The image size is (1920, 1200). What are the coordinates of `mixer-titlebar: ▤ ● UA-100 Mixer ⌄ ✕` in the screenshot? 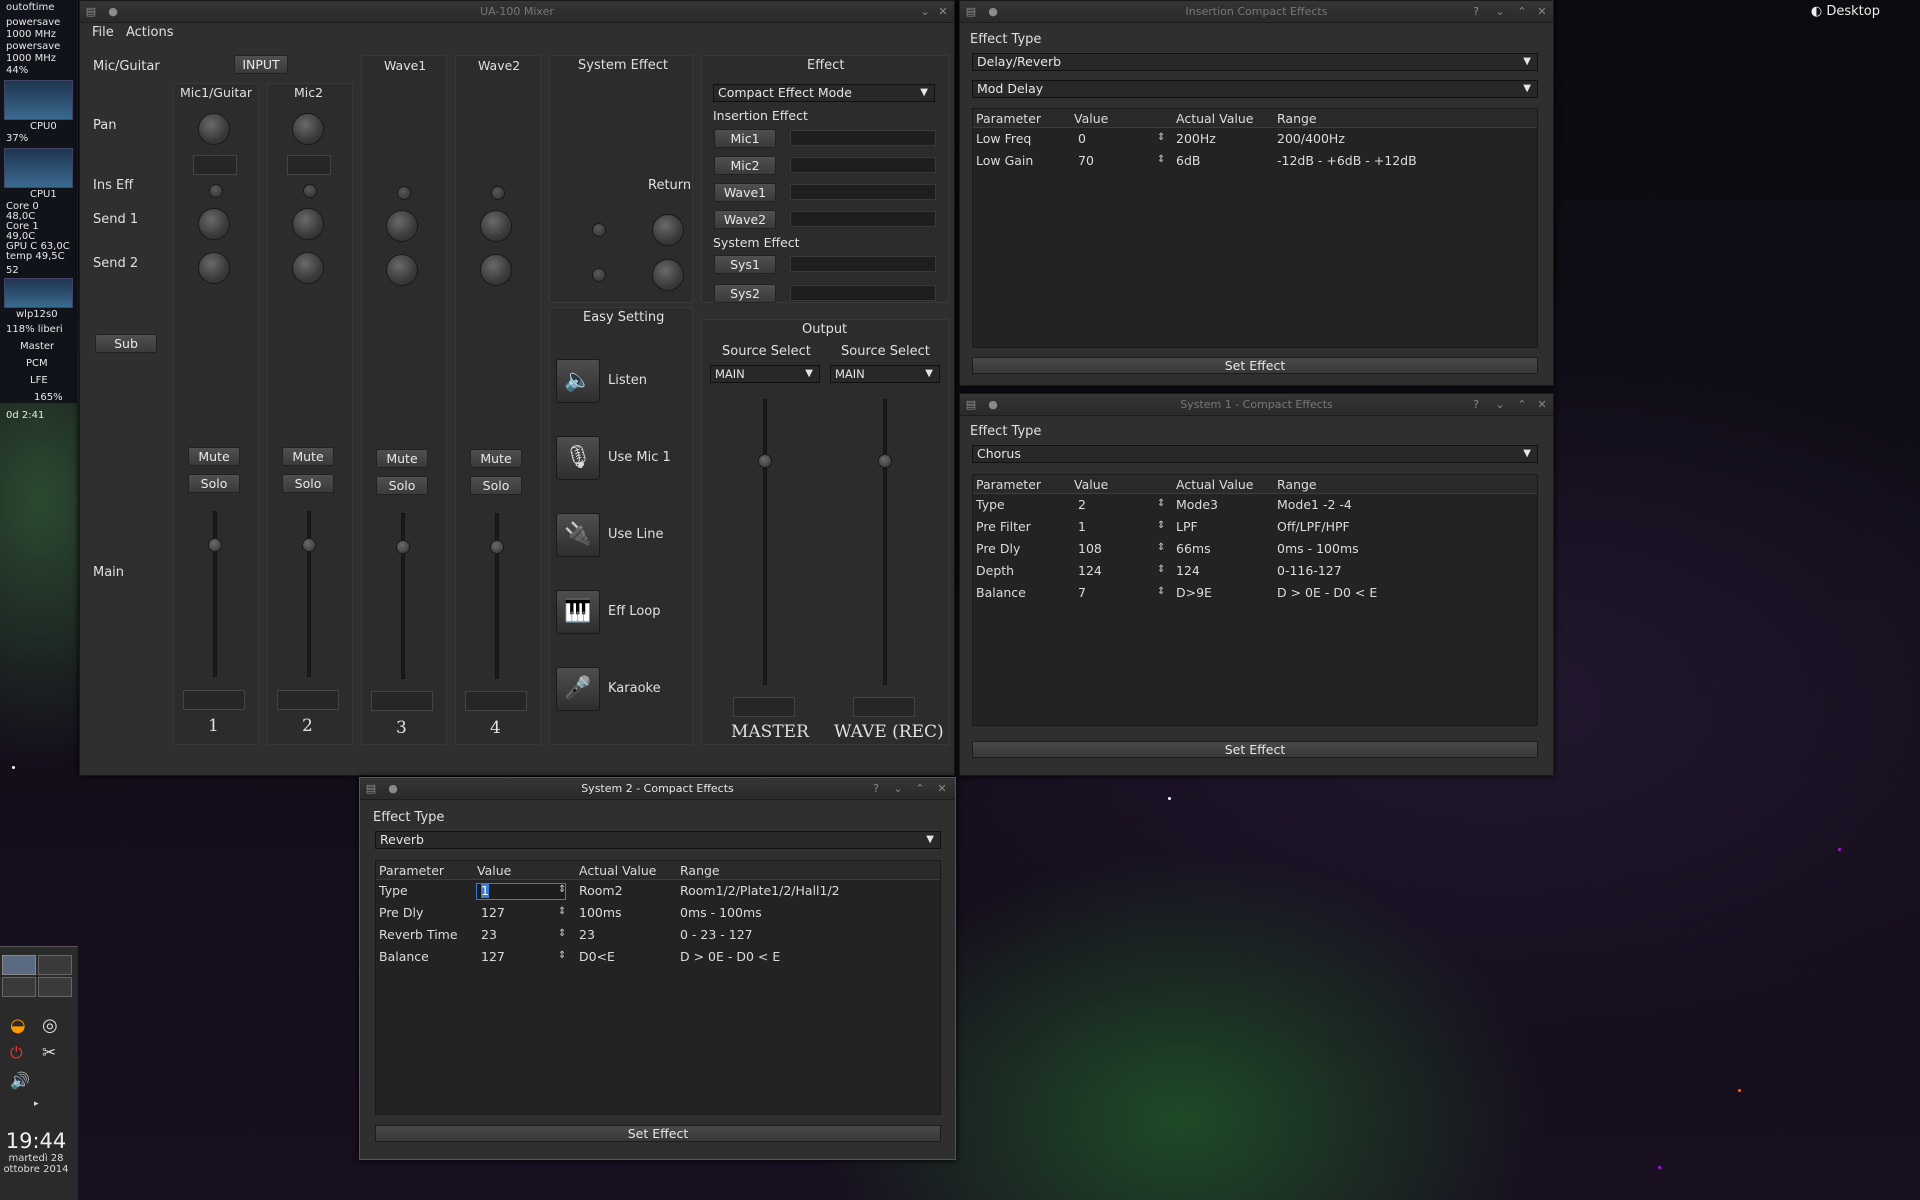 It's located at (517, 12).